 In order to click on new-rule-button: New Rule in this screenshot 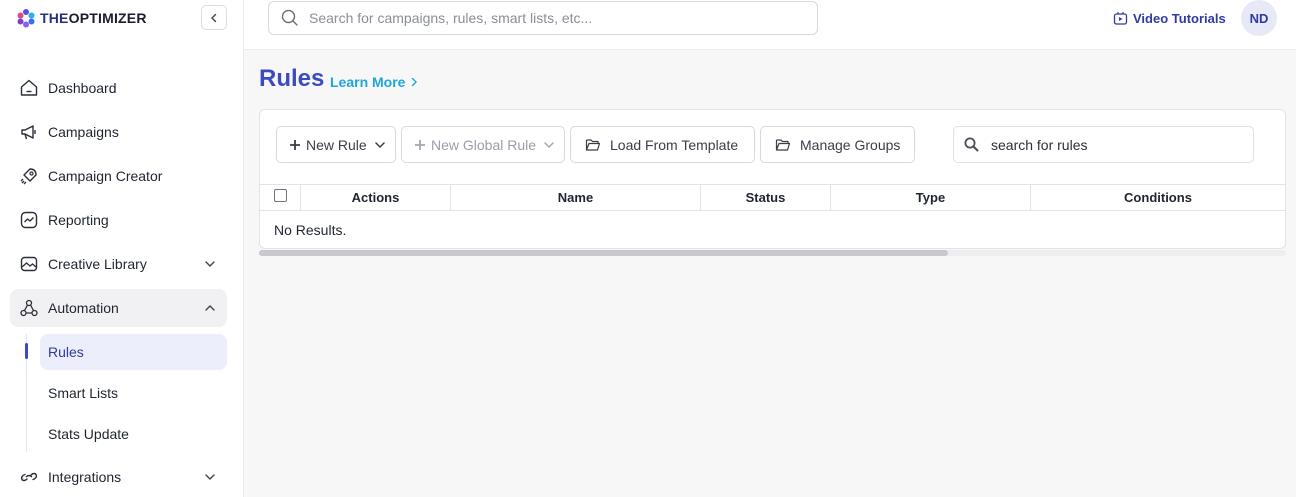, I will do `click(336, 144)`.